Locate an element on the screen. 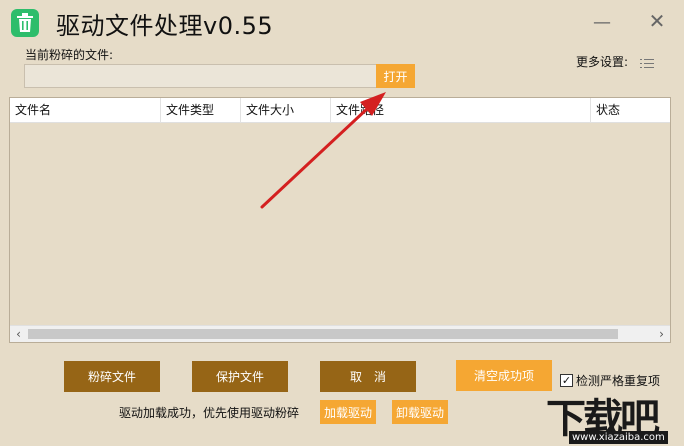 The height and width of the screenshot is (446, 684). column-header-filesize: 文件大小 is located at coordinates (286, 110).